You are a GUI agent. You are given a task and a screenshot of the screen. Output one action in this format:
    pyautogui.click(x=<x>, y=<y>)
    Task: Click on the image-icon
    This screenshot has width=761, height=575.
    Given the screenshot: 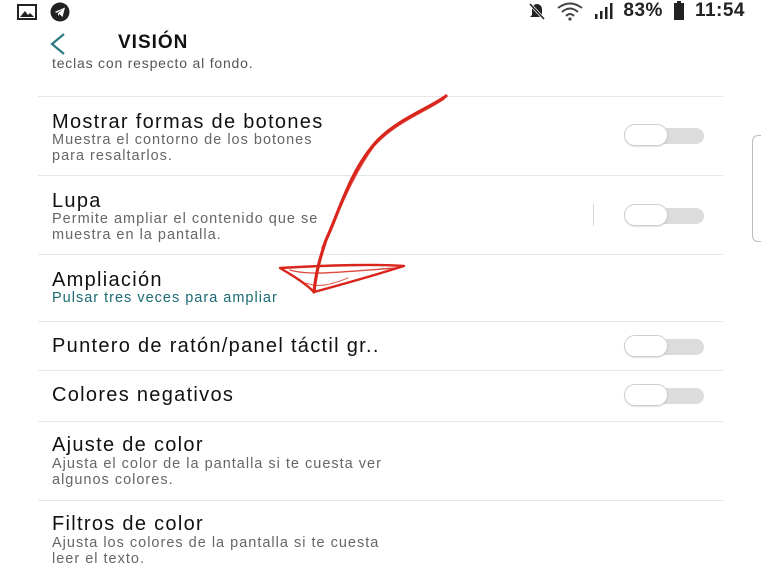 What is the action you would take?
    pyautogui.click(x=27, y=12)
    